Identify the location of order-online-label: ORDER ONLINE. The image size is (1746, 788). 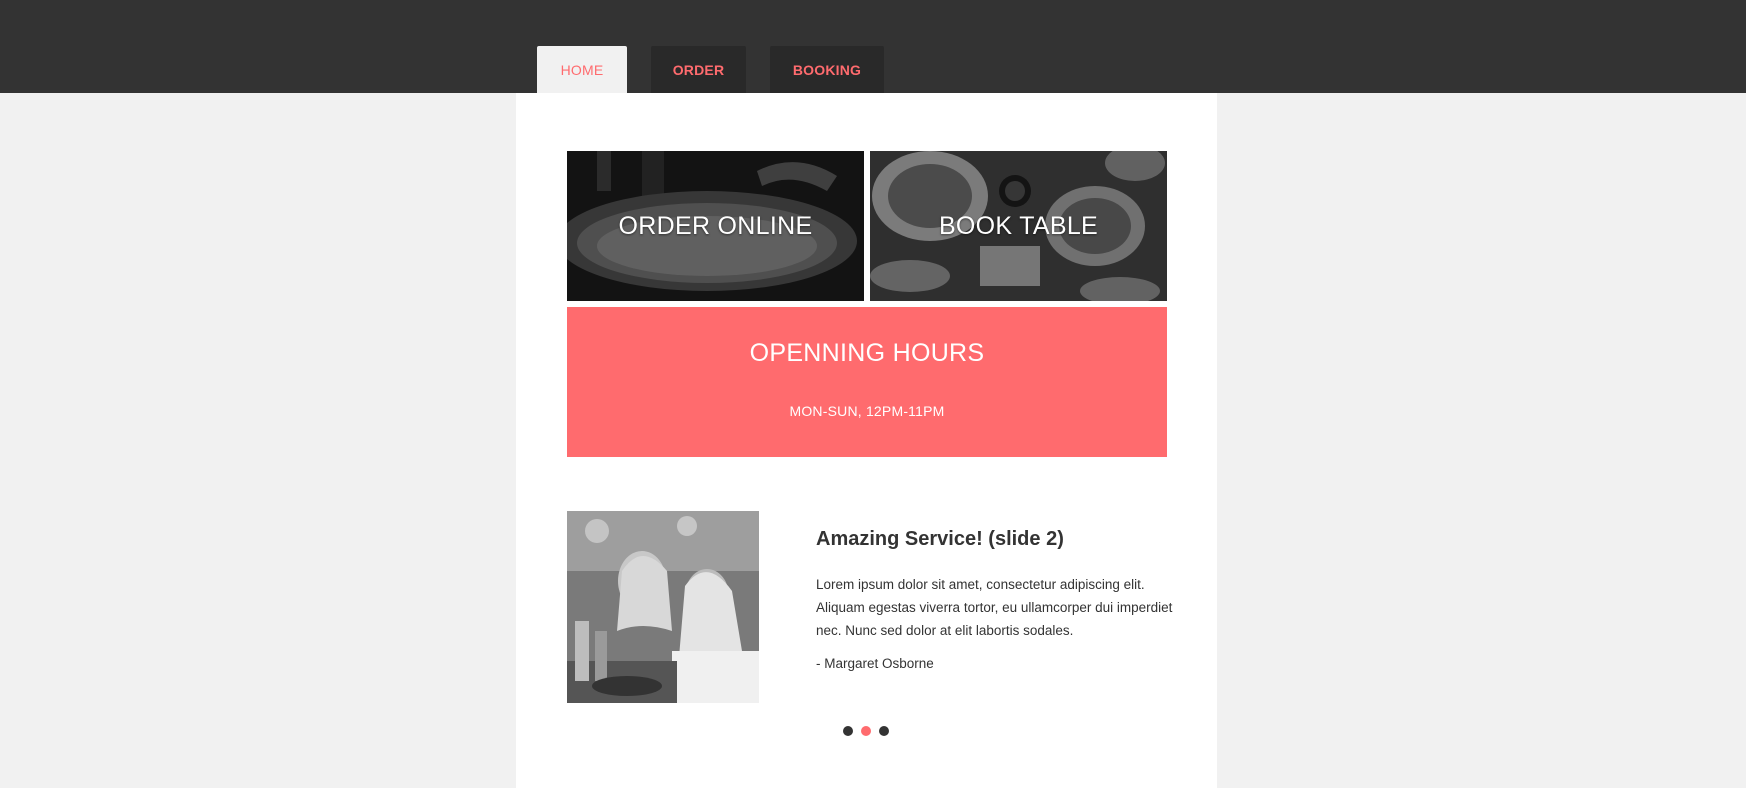
(715, 225).